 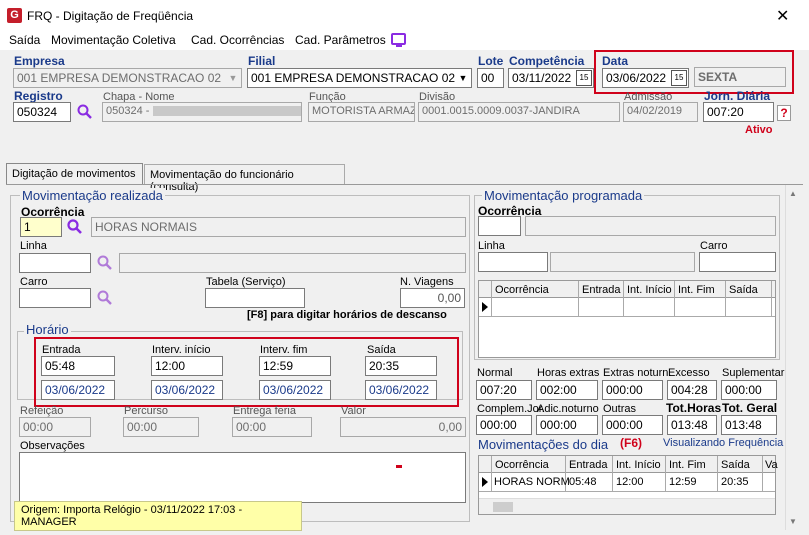 I want to click on table-row: HORAS NORM 05:48 12:00 12:59 20:35, so click(x=627, y=482).